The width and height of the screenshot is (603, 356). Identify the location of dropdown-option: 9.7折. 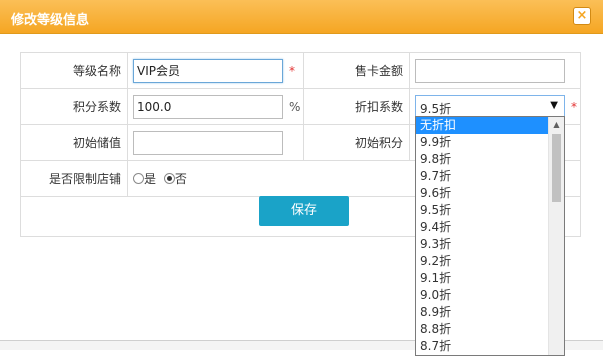
(482, 176).